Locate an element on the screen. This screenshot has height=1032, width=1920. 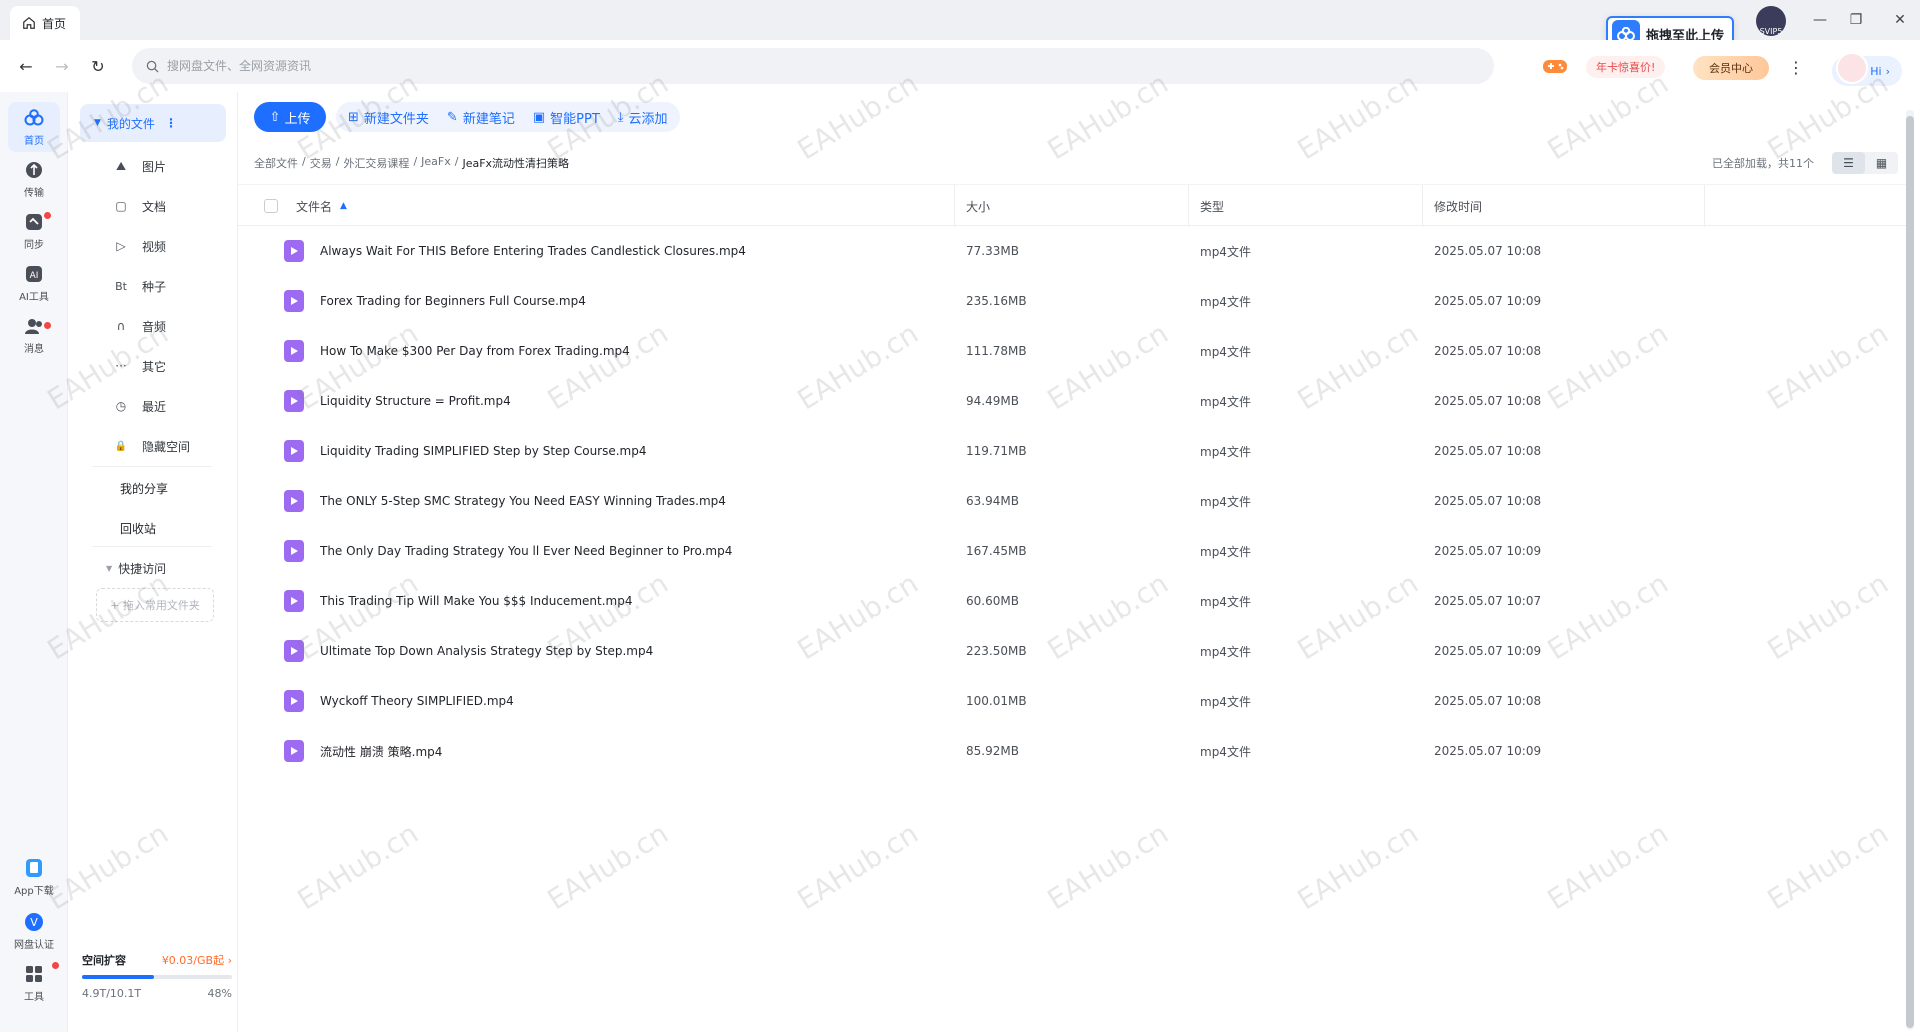
checkbox is located at coordinates (271, 206).